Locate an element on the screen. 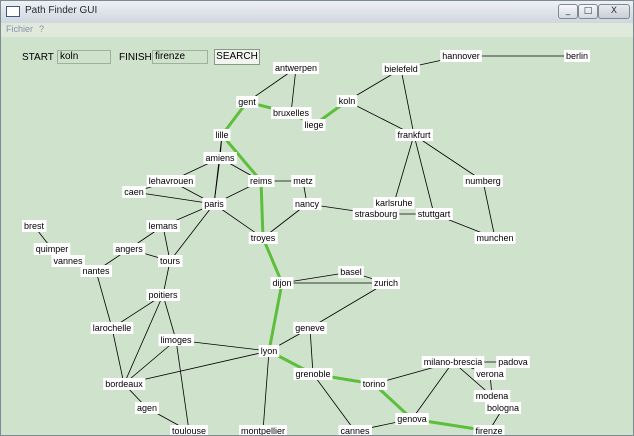 The height and width of the screenshot is (436, 634). city-node-gent: gent is located at coordinates (247, 102).